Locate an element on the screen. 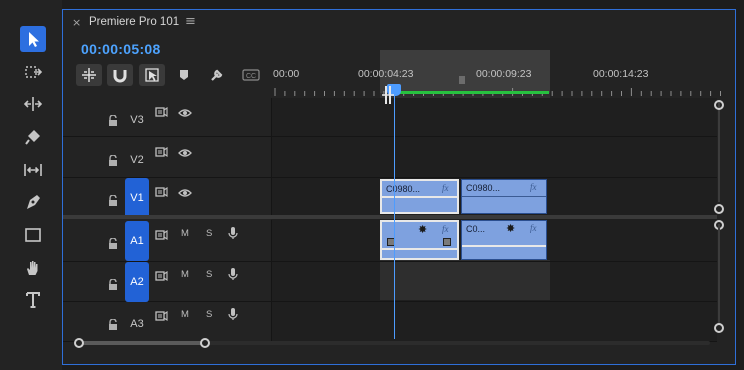 The width and height of the screenshot is (744, 370). horizontal-scrollbar is located at coordinates (391, 343).